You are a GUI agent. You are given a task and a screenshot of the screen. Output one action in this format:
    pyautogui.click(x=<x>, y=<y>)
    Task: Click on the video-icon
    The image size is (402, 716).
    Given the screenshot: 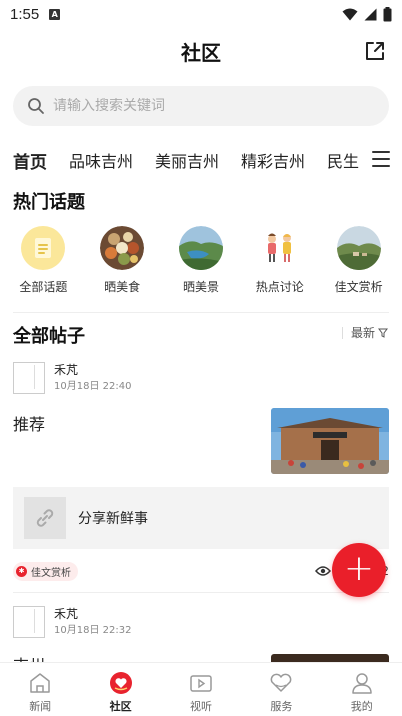 What is the action you would take?
    pyautogui.click(x=201, y=683)
    